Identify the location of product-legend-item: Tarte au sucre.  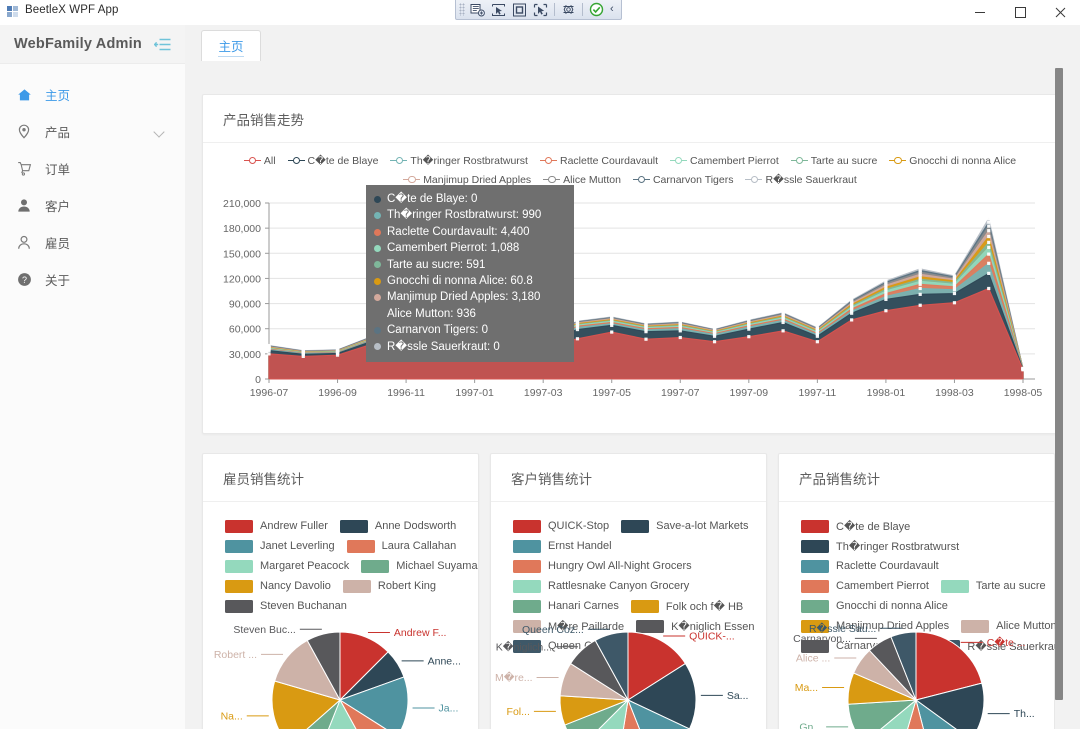
(993, 586).